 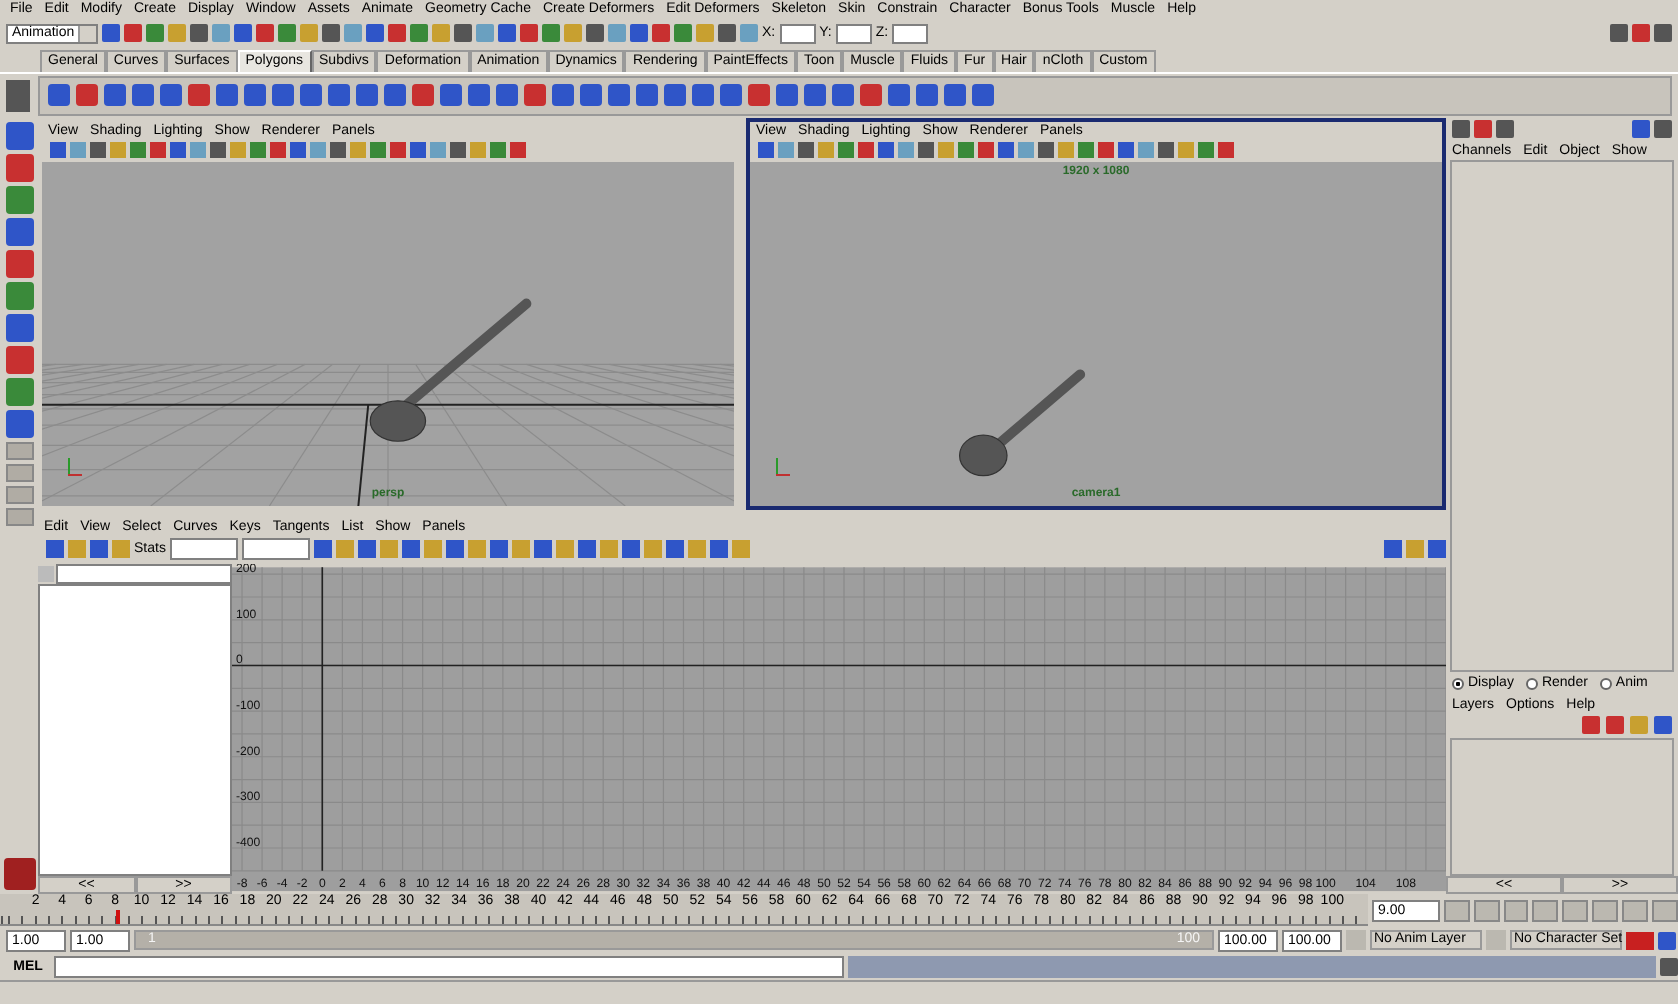 I want to click on script-editor-icon, so click(x=1669, y=967).